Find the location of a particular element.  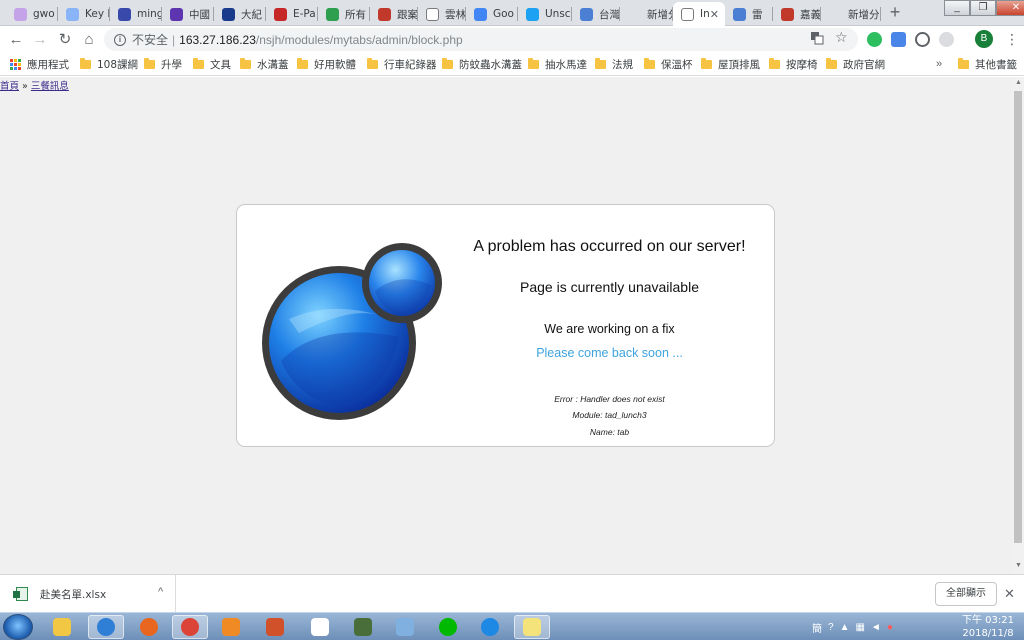

taskbar-apps-grid-button is located at coordinates (320, 627).